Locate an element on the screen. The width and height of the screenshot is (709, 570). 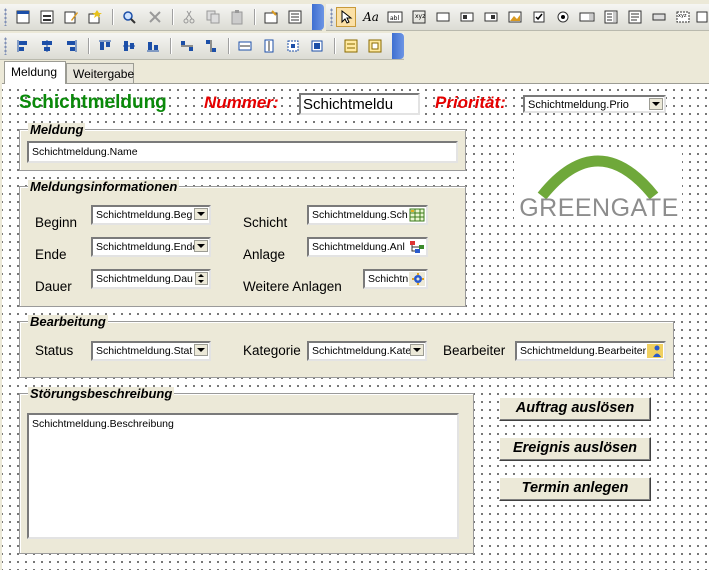
alignment-toolbar is located at coordinates (202, 46).